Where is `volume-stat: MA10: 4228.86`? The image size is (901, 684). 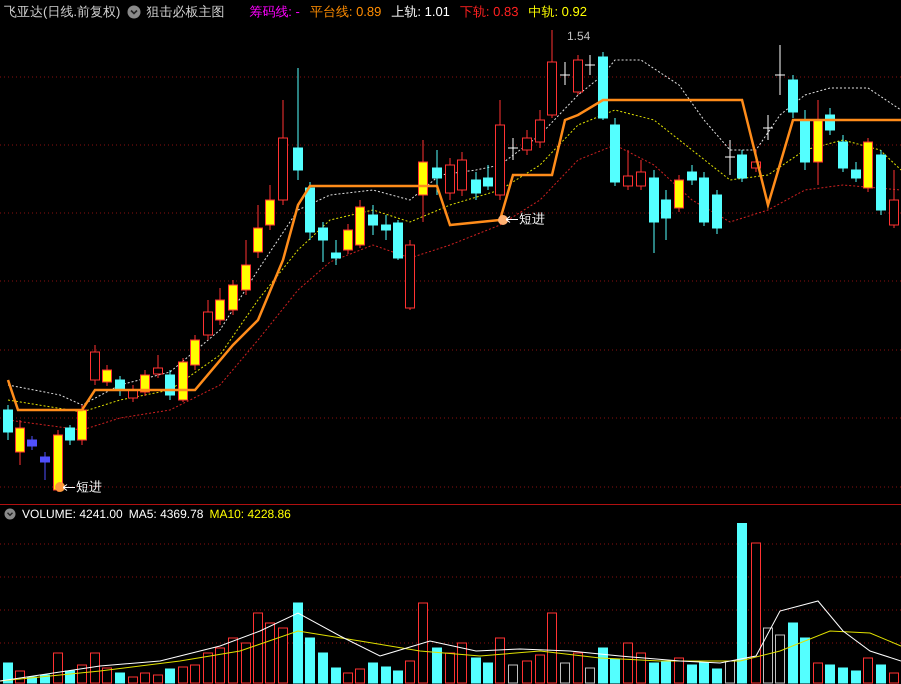 volume-stat: MA10: 4228.86 is located at coordinates (250, 514).